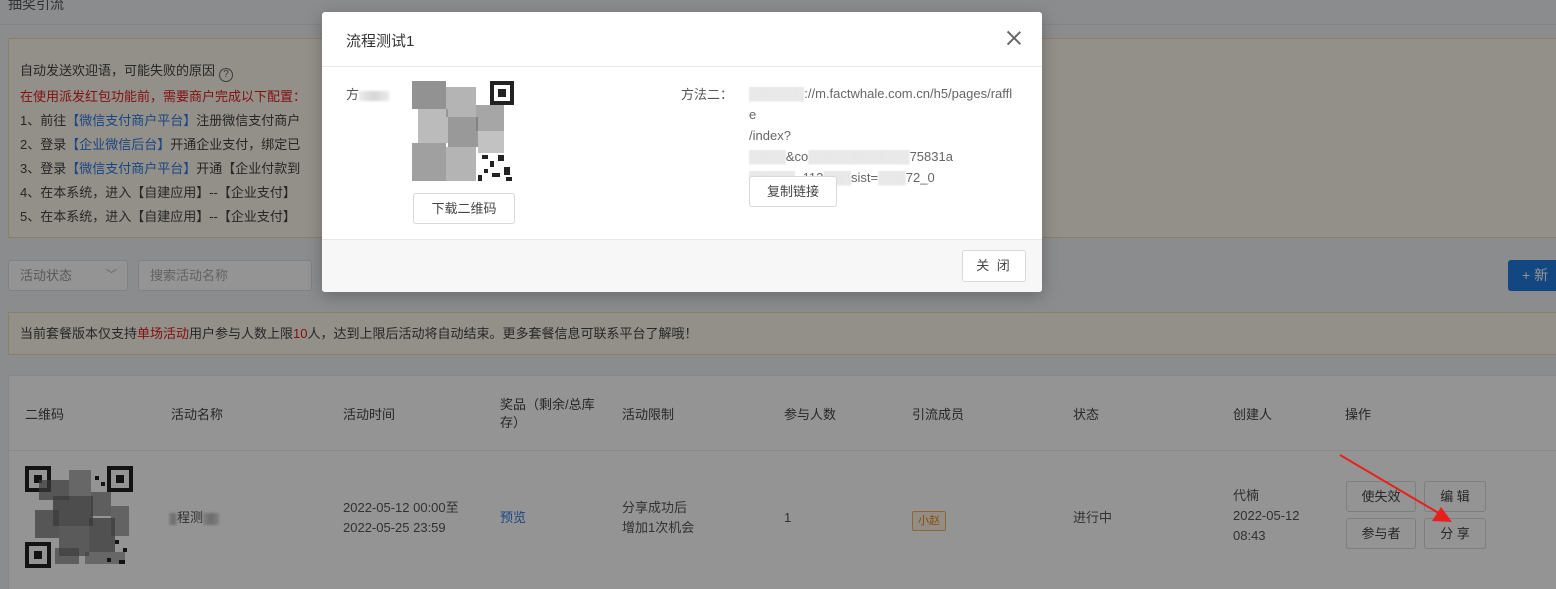  I want to click on share-qr-code, so click(463, 132).